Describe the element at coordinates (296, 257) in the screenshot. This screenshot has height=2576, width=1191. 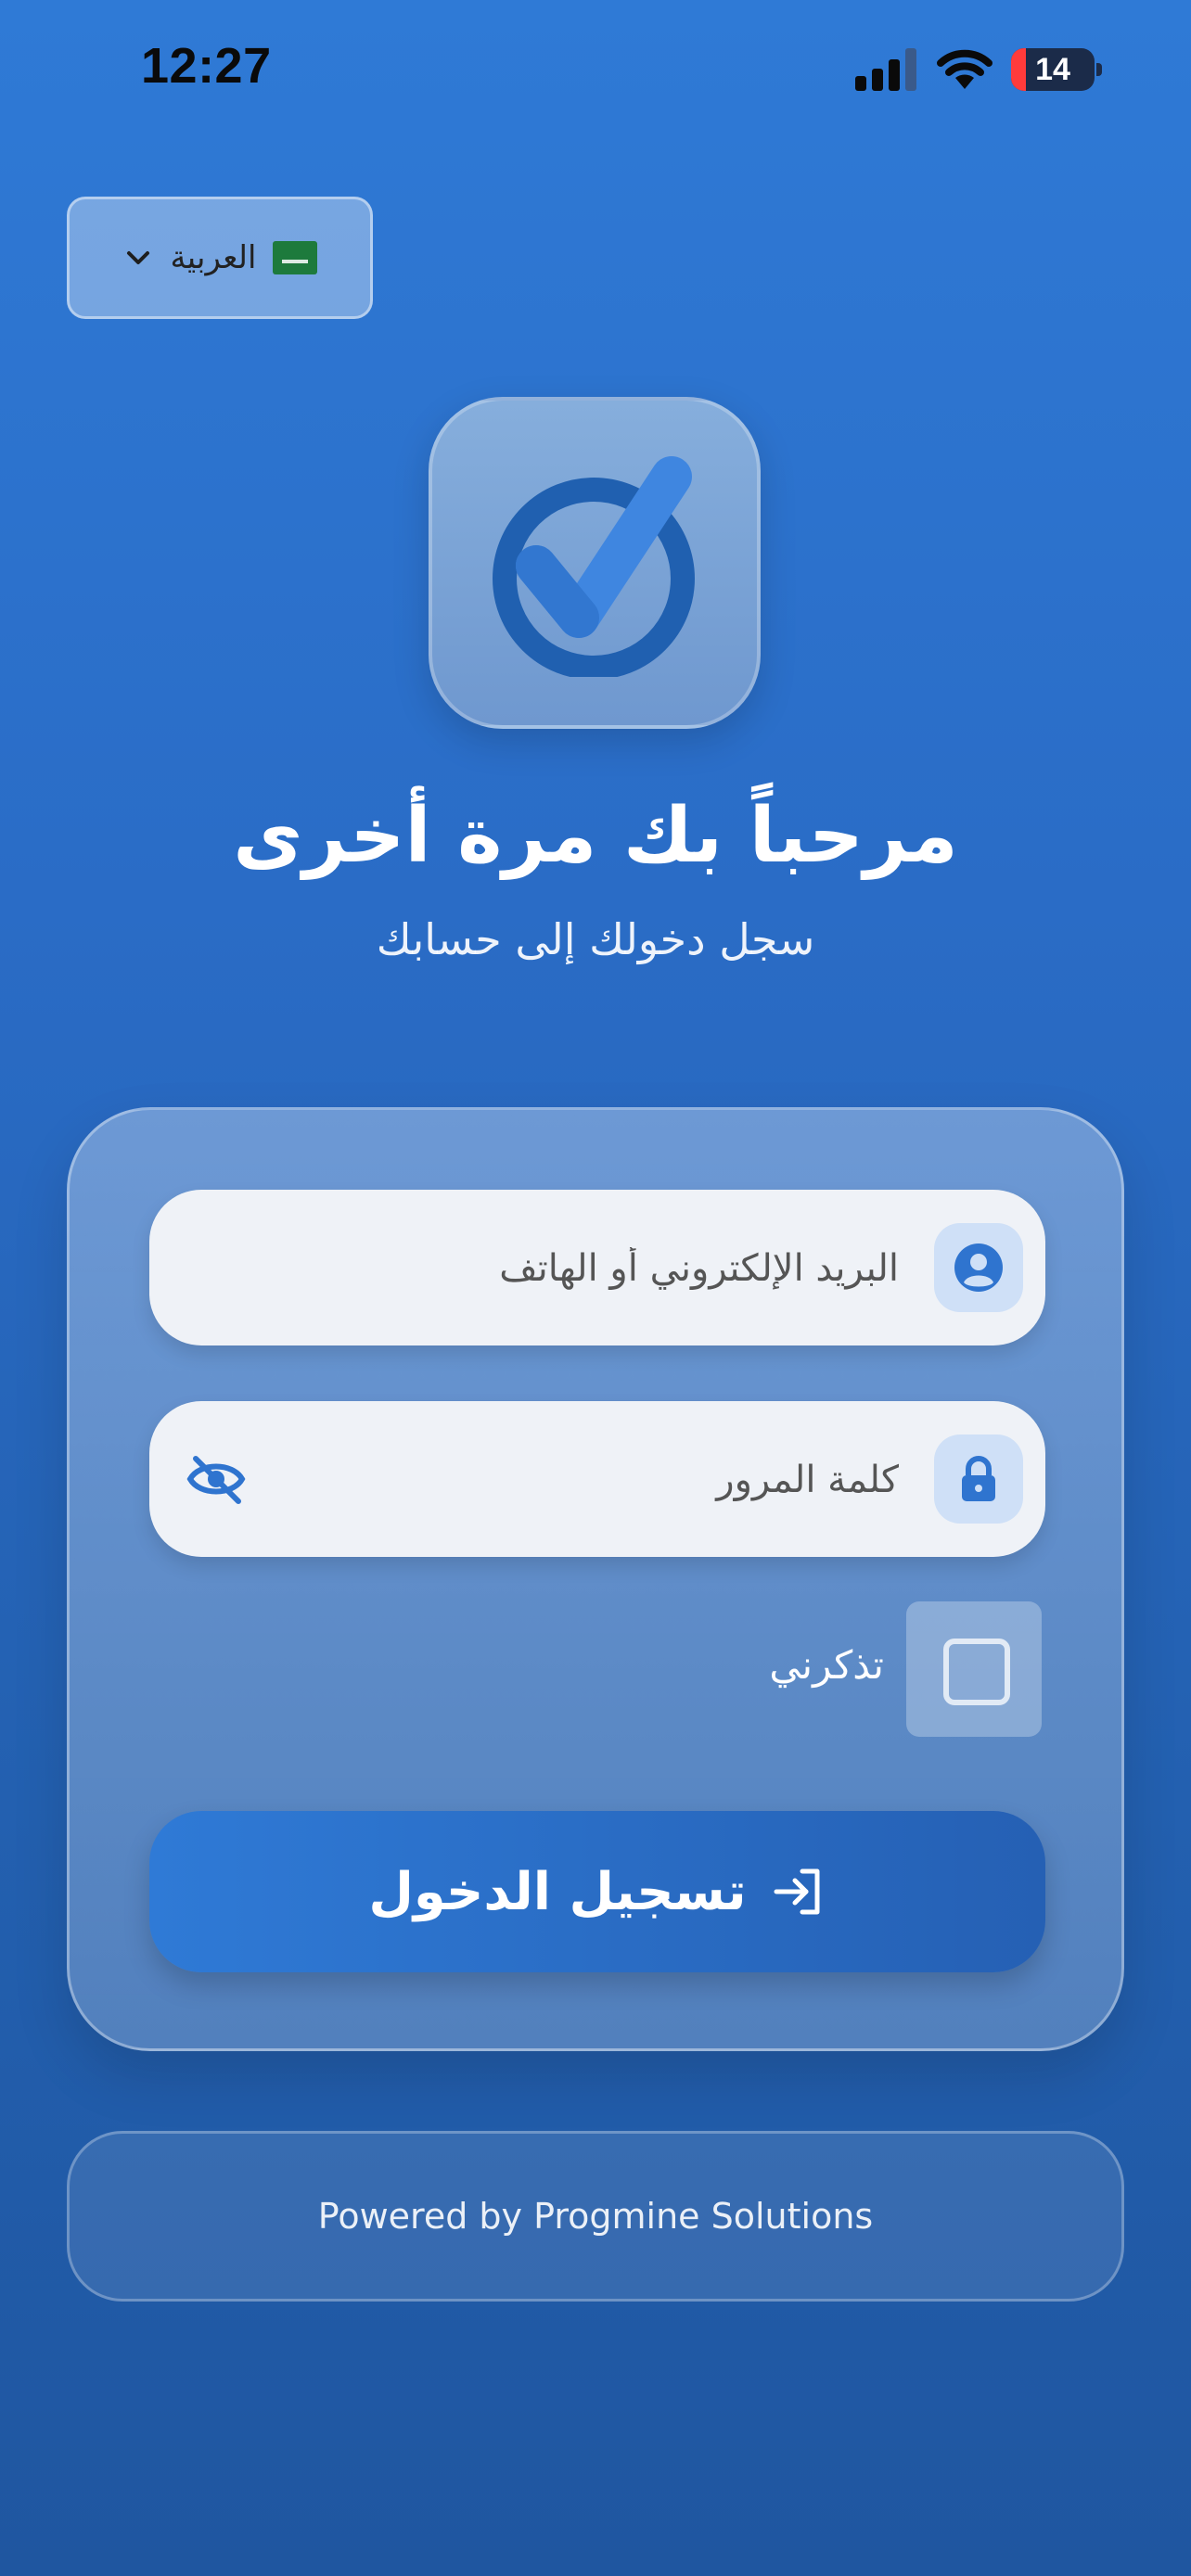
I see `saudi-flag-icon` at that location.